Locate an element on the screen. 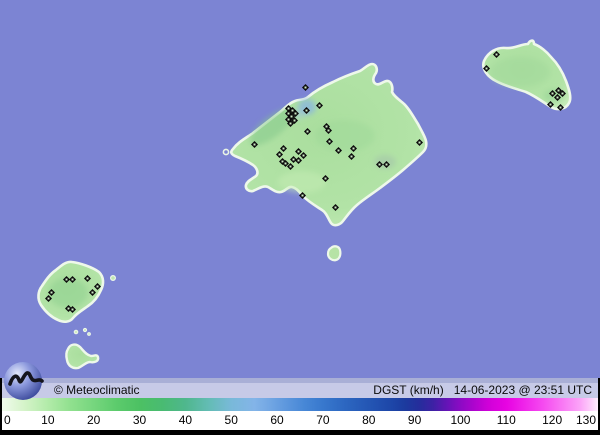 The width and height of the screenshot is (600, 435). tick-label-120: 120 is located at coordinates (552, 420).